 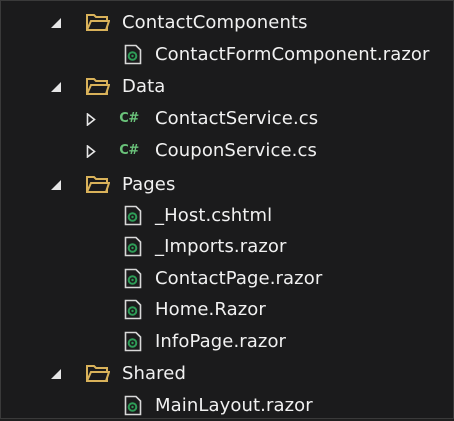 I want to click on tree-row-infopage: InfoPage.razor, so click(x=227, y=341).